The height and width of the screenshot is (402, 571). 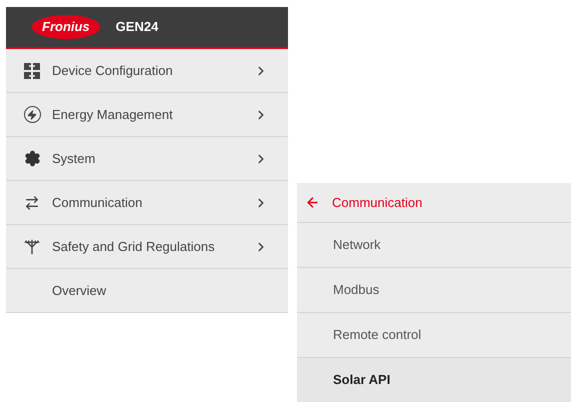 I want to click on menu-item: Safety and Grid Regulations, so click(x=147, y=247).